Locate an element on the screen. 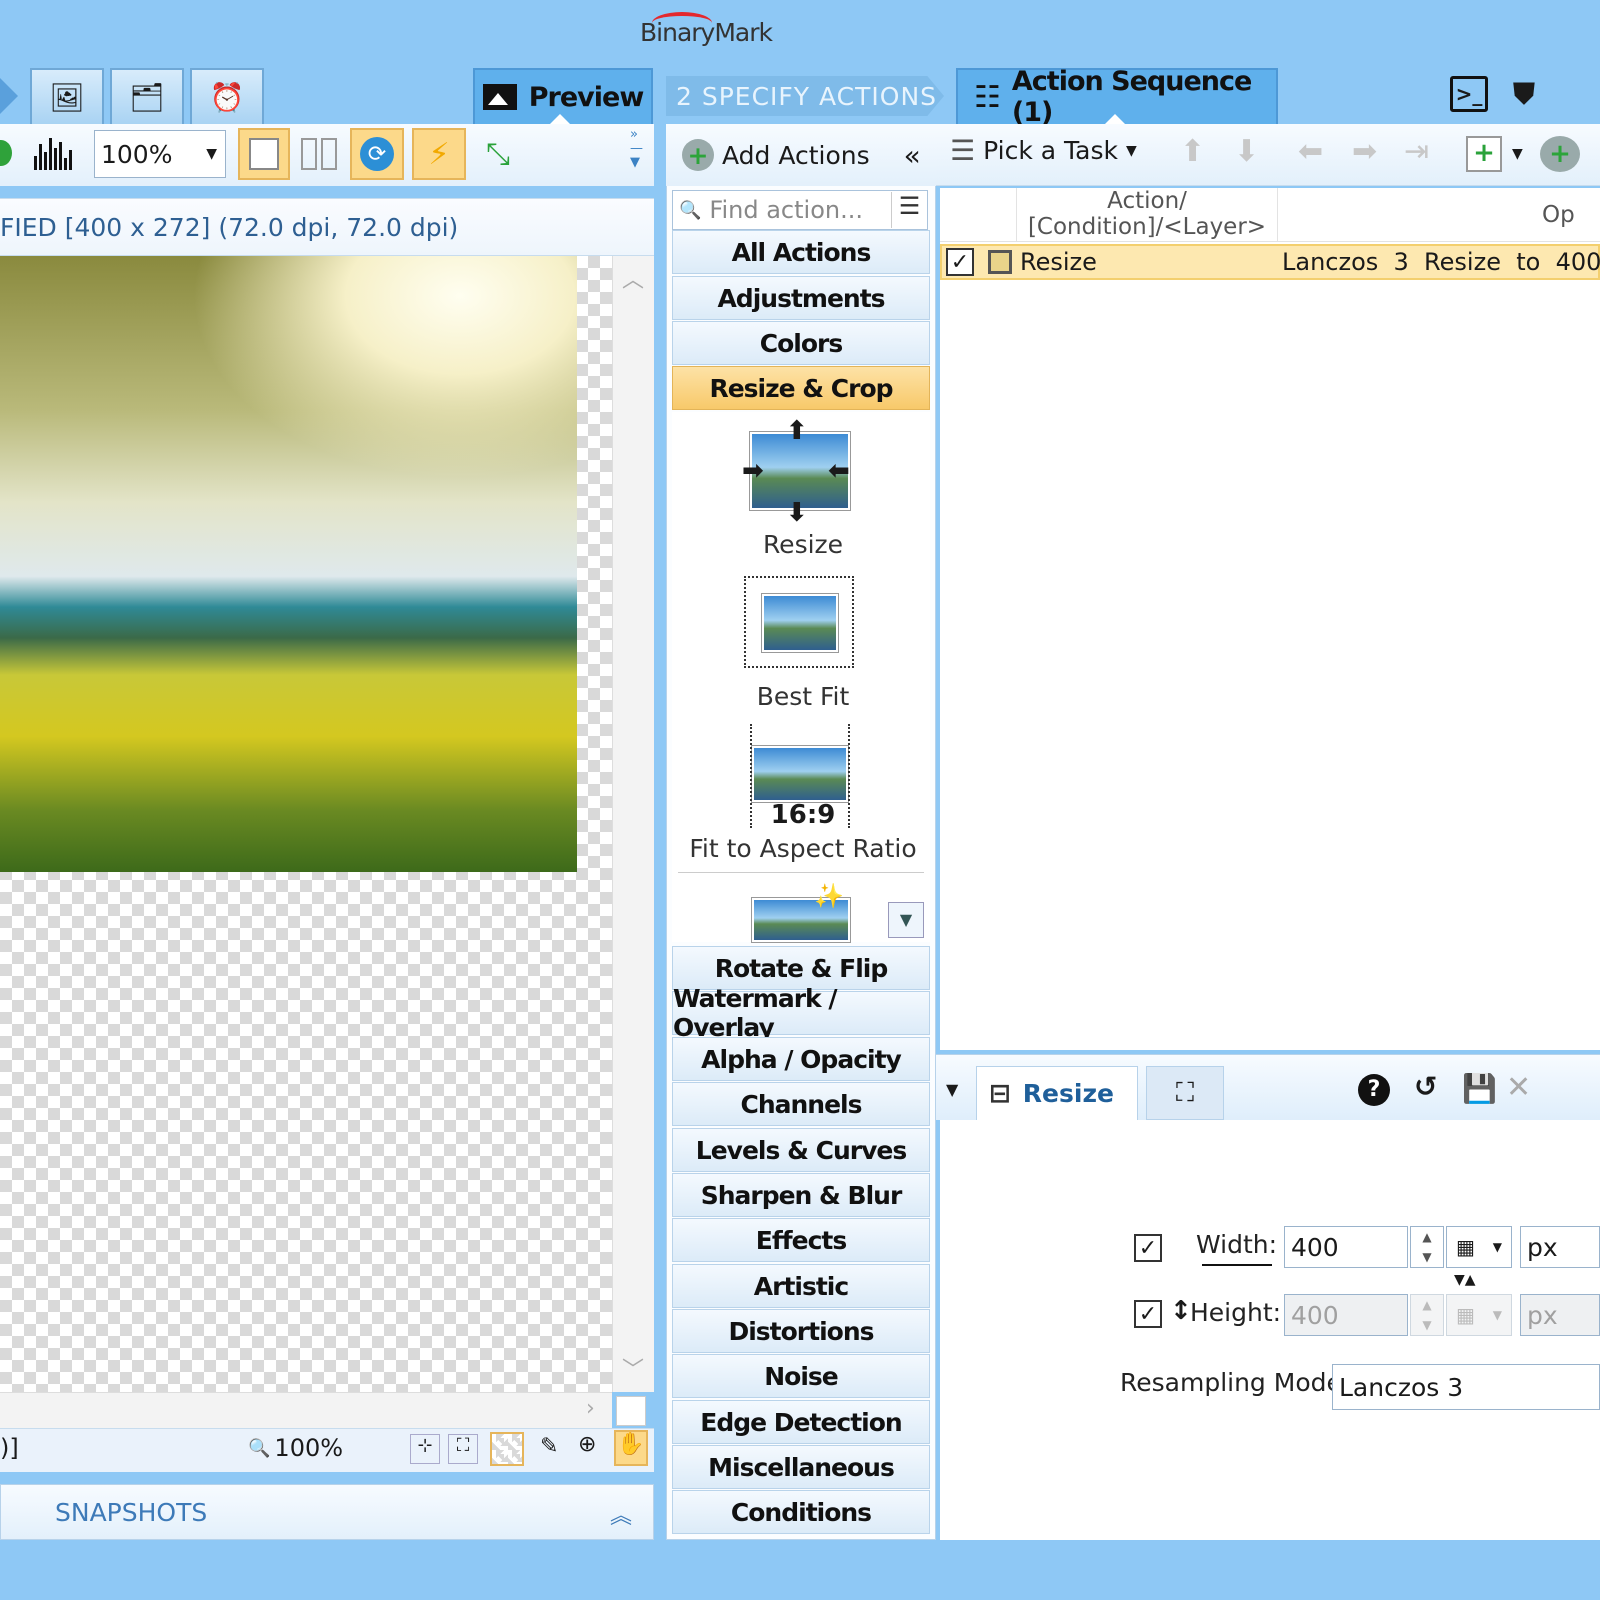 The height and width of the screenshot is (1600, 1600). row-enable-checkbox: ✓ is located at coordinates (960, 262).